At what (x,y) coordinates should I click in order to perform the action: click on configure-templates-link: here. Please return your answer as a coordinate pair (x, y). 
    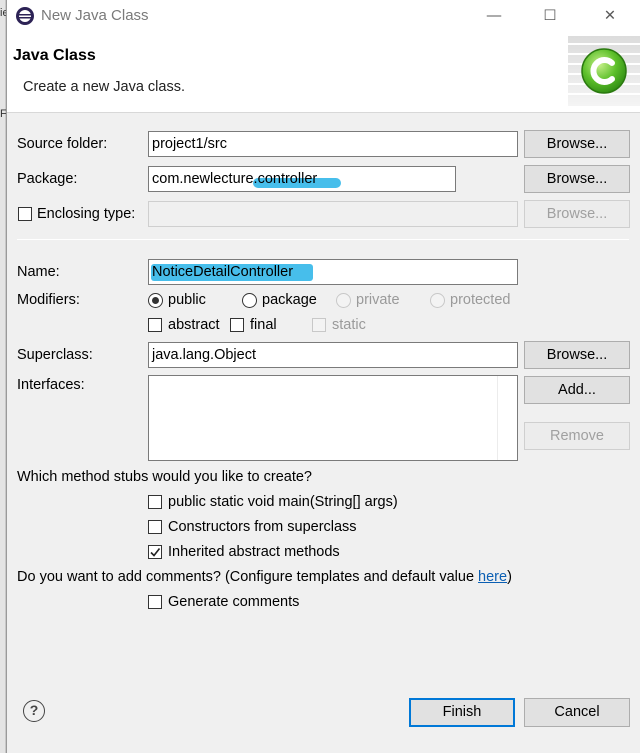
    Looking at the image, I should click on (492, 577).